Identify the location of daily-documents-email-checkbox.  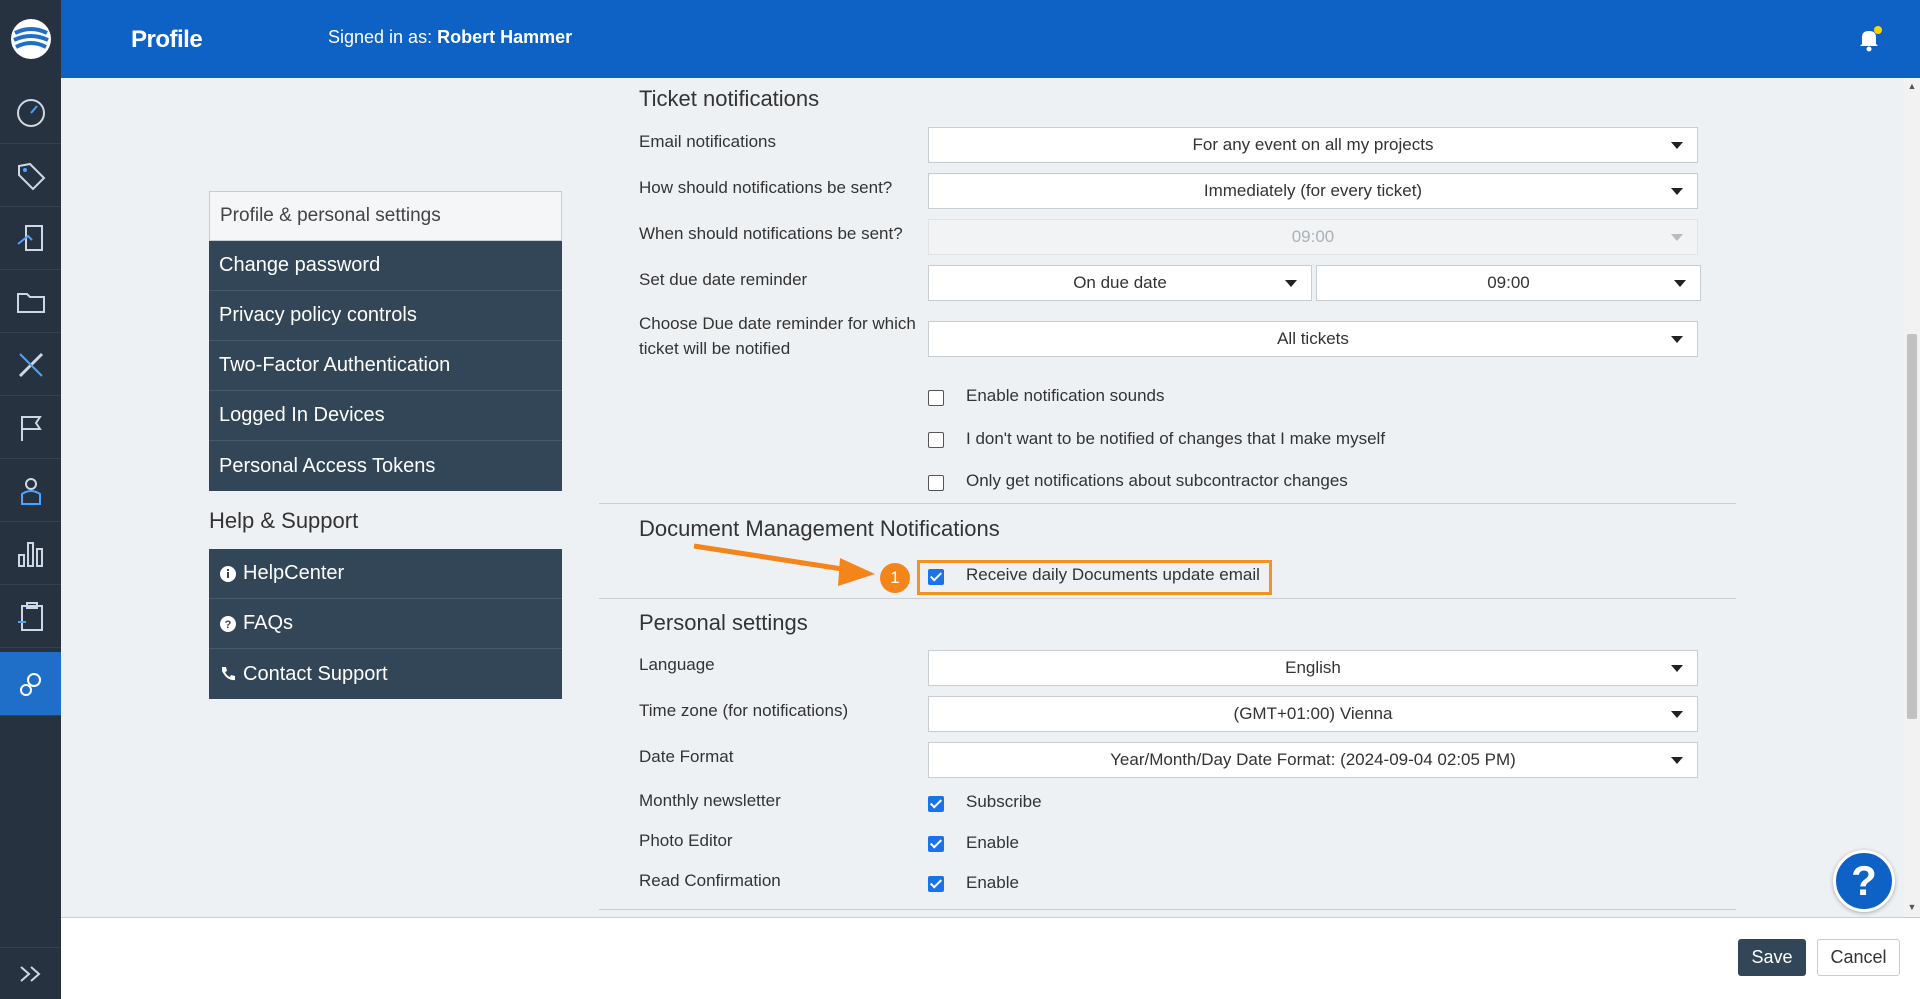
(936, 577).